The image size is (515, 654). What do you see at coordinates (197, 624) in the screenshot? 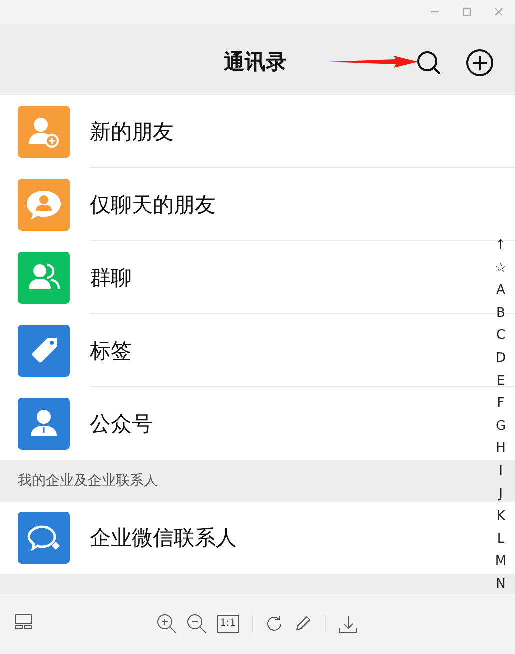
I see `zoom-out-icon` at bounding box center [197, 624].